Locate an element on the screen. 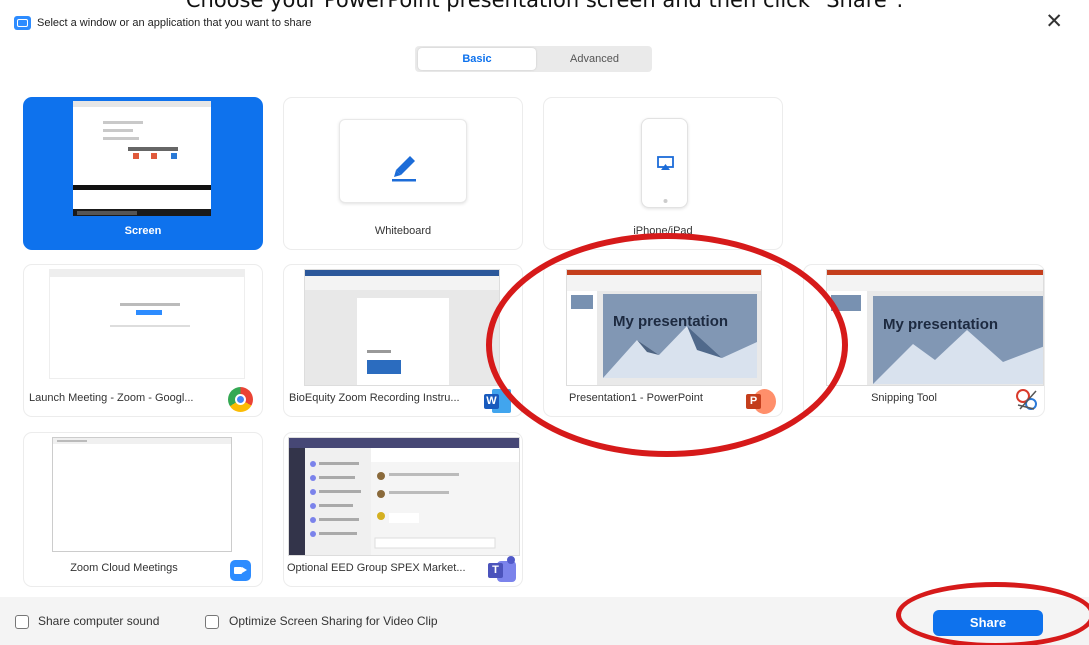 The height and width of the screenshot is (645, 1089). share-tile-teams-window: Optional EED Group SPEX Market... T is located at coordinates (403, 509).